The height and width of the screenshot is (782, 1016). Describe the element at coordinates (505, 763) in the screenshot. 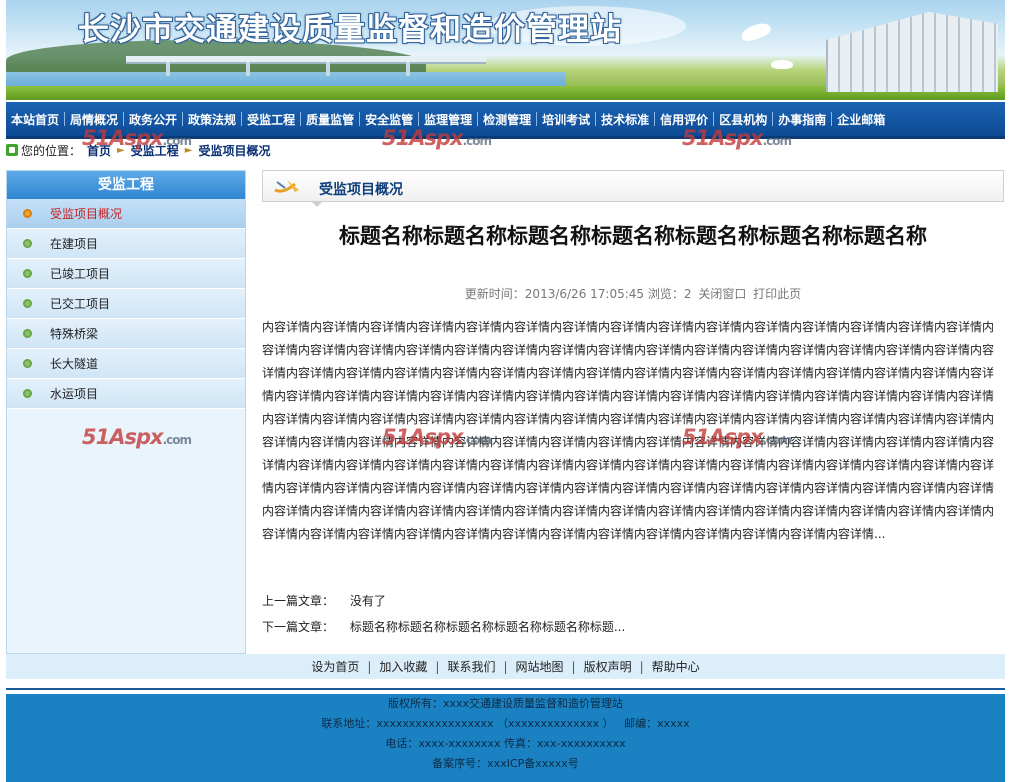

I see `copyright-icp: 备案序号：xxxICP备xxxxx号` at that location.